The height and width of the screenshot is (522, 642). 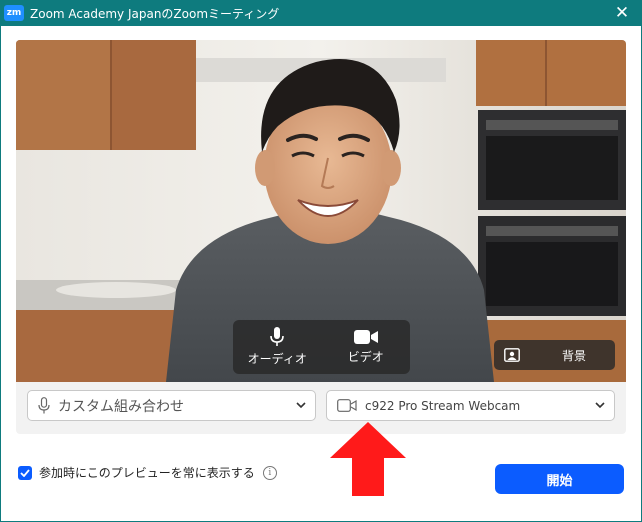 I want to click on audio-button-label: オーディオ, so click(x=277, y=359).